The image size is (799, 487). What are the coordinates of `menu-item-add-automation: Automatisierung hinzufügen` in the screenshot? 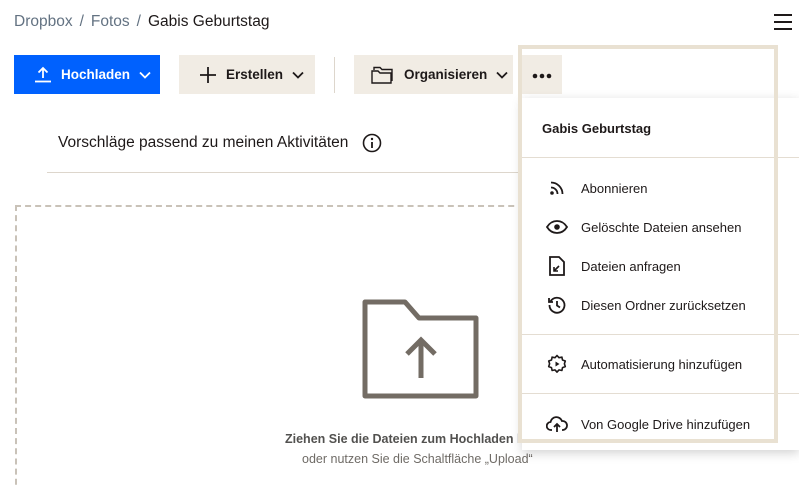 It's located at (660, 364).